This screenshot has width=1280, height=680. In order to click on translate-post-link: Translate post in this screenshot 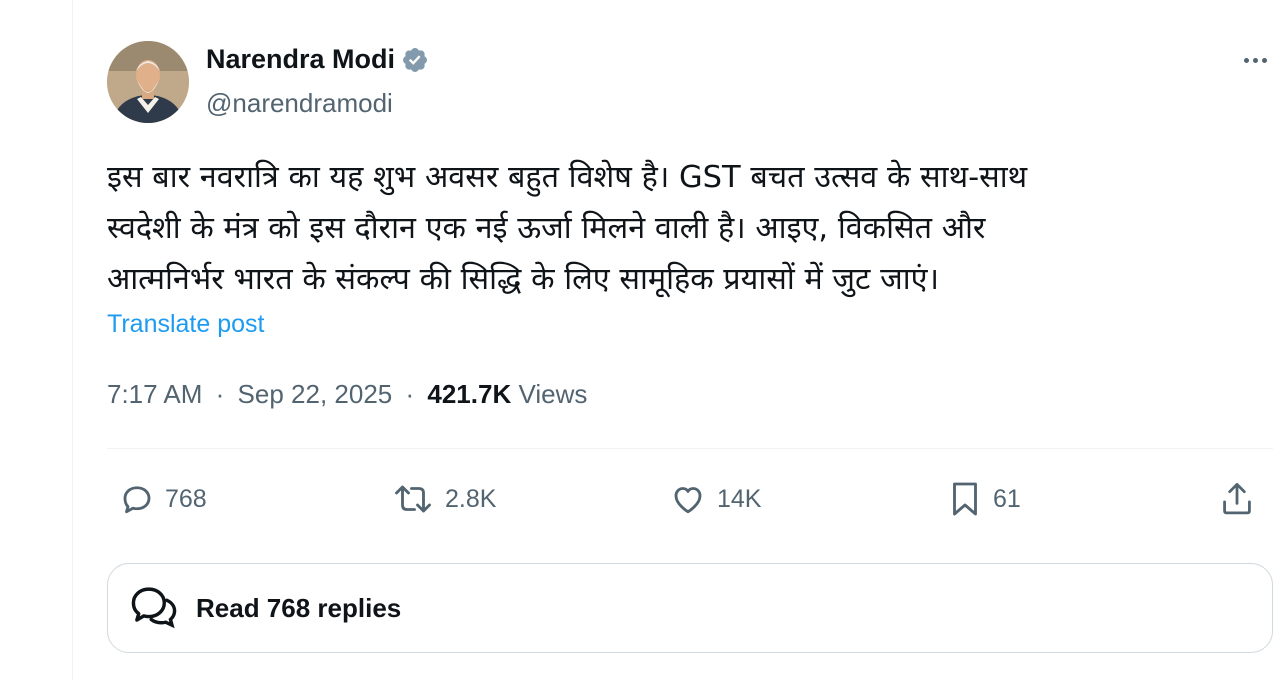, I will do `click(185, 324)`.